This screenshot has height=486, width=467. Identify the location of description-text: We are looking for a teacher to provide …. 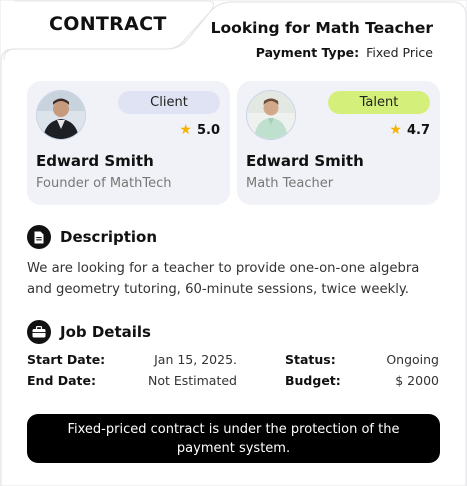
(223, 279).